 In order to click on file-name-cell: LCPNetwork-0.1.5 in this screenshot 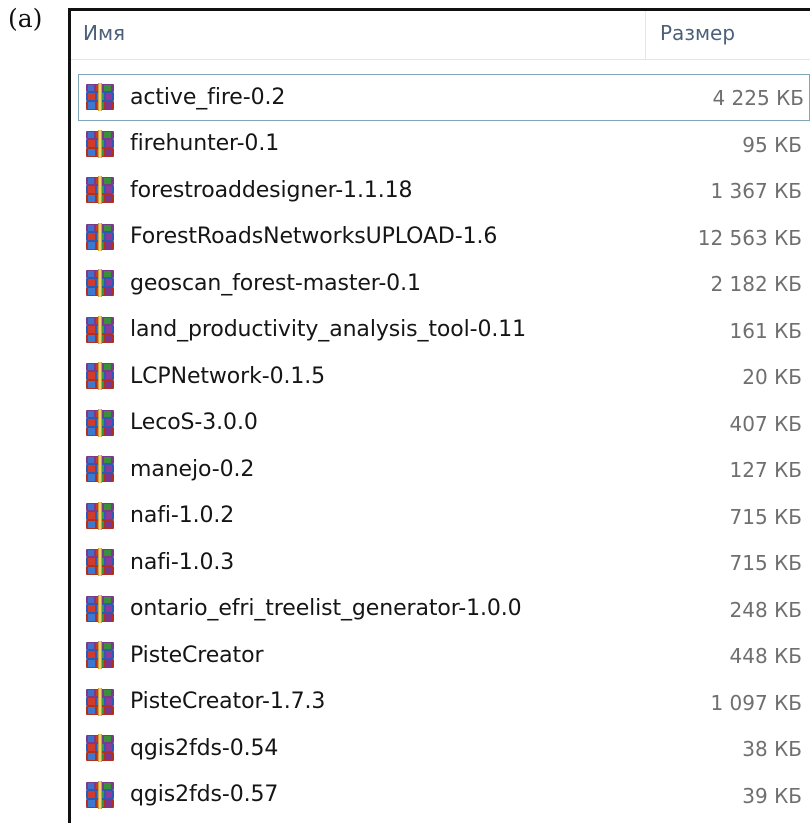, I will do `click(204, 376)`.